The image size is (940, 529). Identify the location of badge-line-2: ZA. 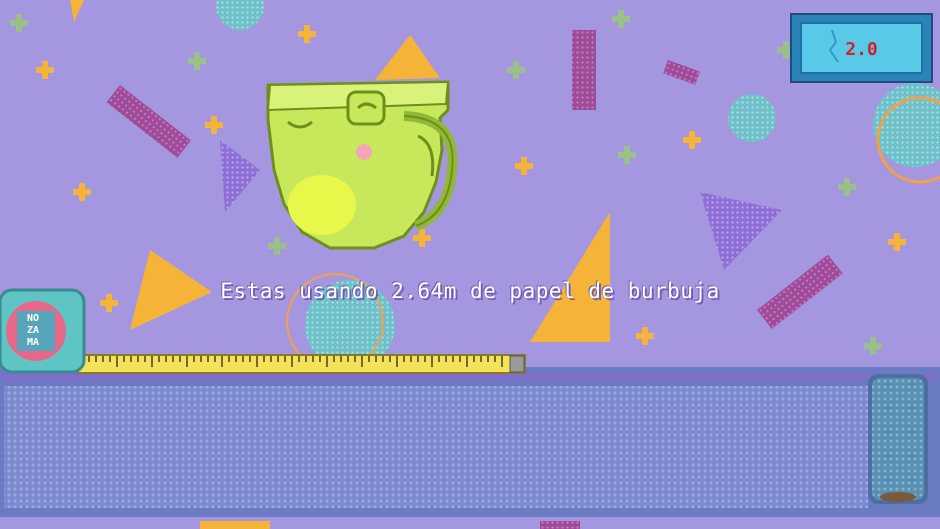
(33, 330).